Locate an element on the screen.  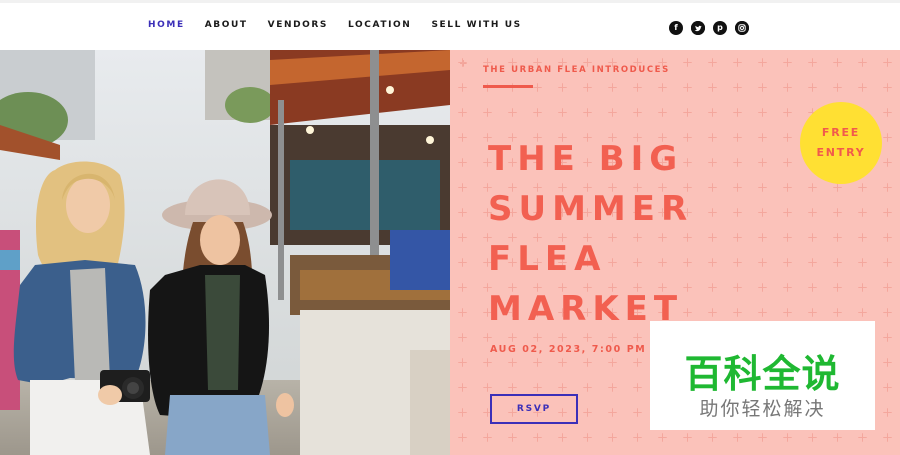
nav-home: HOME is located at coordinates (166, 25).